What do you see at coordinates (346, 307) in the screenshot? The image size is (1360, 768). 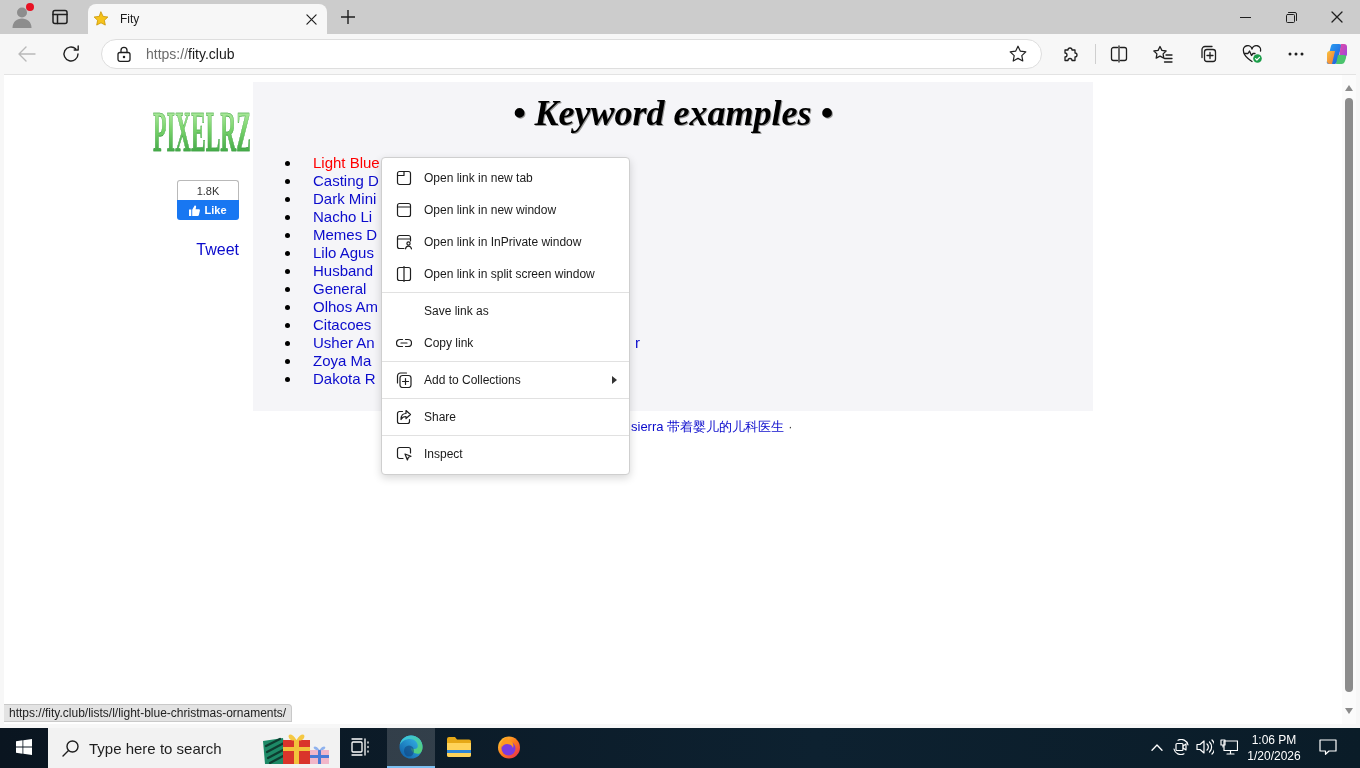 I see `keyword-link: Olhos Am` at bounding box center [346, 307].